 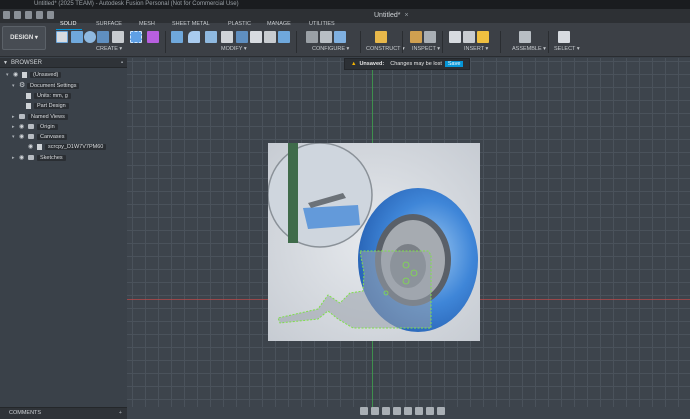 I want to click on unsaved-message: Changes may be lost, so click(x=416, y=64).